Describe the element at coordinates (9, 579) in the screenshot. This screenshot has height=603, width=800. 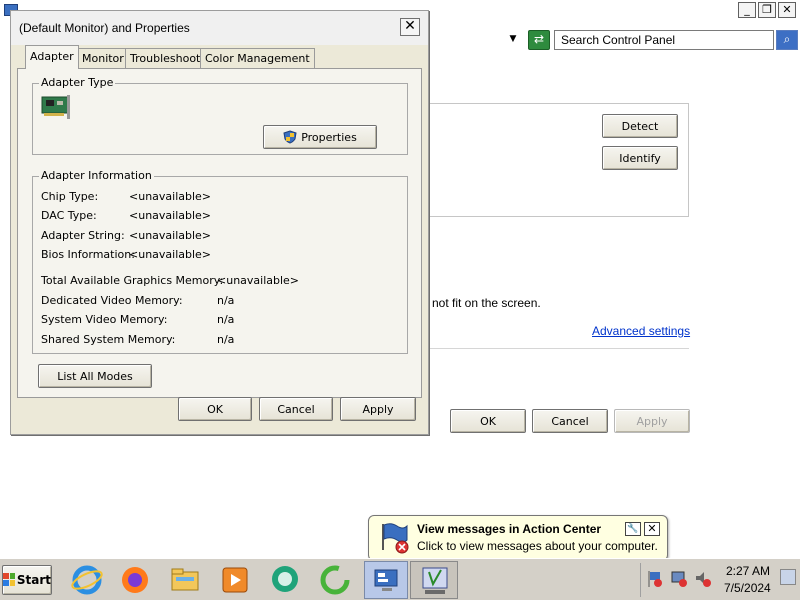
I see `windows-logo-icon` at that location.